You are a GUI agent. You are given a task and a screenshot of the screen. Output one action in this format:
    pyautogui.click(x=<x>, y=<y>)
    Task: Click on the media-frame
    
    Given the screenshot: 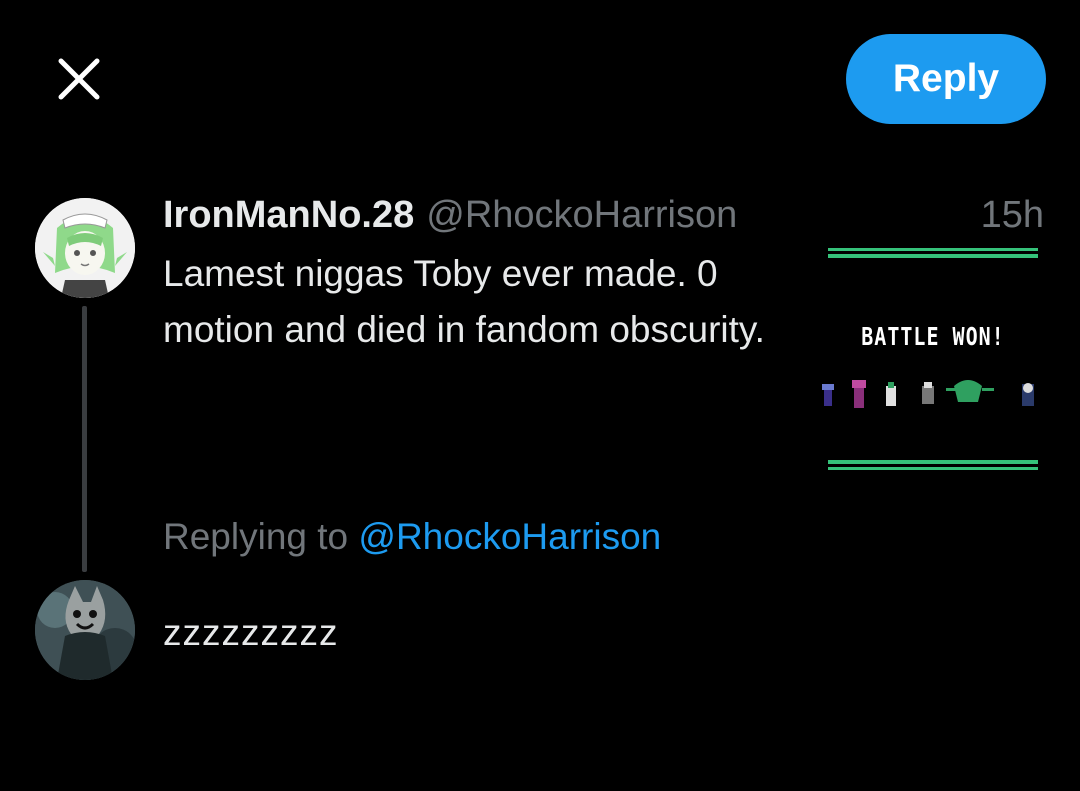 What is the action you would take?
    pyautogui.click(x=930, y=359)
    